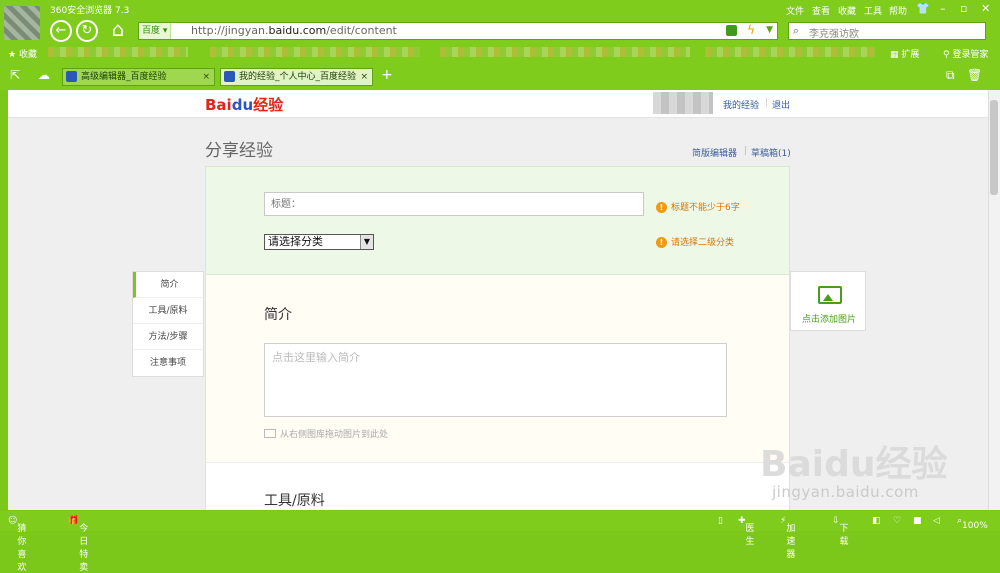 The width and height of the screenshot is (1000, 573). Describe the element at coordinates (244, 104) in the screenshot. I see `baidu-jingyan-logo: Baidu经验` at that location.